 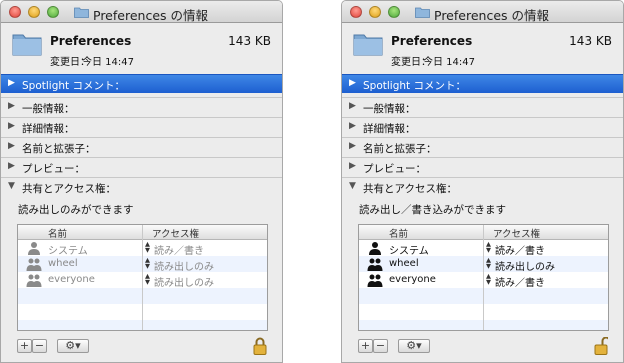 I want to click on permissions-table: 名前 アクセス権 システム ▲▼ 読み／書き wheel ▲▼ 読み出しのみ, so click(x=142, y=277).